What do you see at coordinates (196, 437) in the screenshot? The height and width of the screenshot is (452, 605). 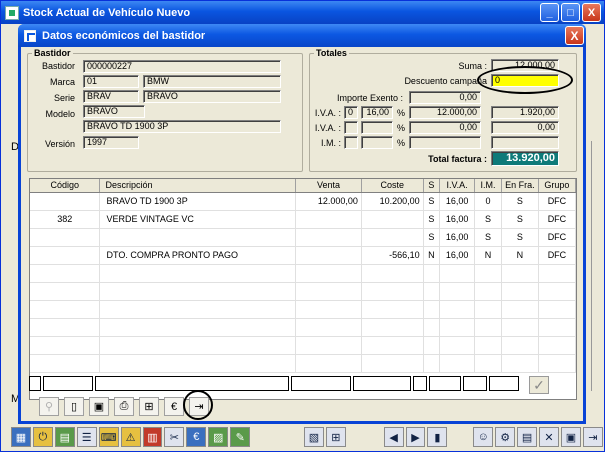 I see `euro-icon: €` at bounding box center [196, 437].